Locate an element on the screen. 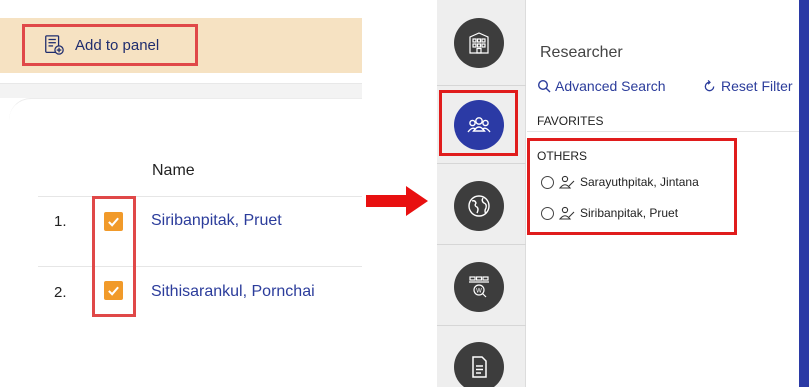 The image size is (809, 387). web-search-icon: W is located at coordinates (479, 287).